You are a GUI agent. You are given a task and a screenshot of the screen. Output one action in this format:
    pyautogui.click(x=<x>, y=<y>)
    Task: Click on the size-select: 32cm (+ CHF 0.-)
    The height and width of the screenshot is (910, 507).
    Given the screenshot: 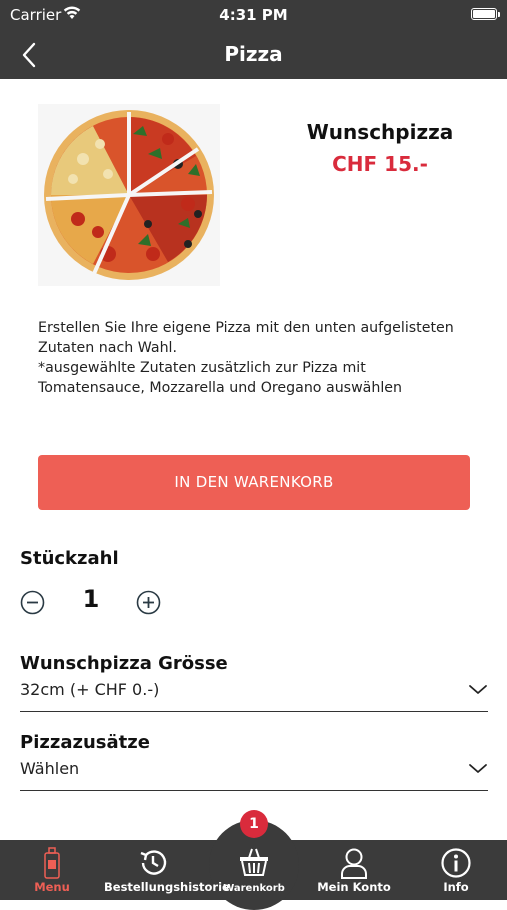 What is the action you would take?
    pyautogui.click(x=254, y=694)
    